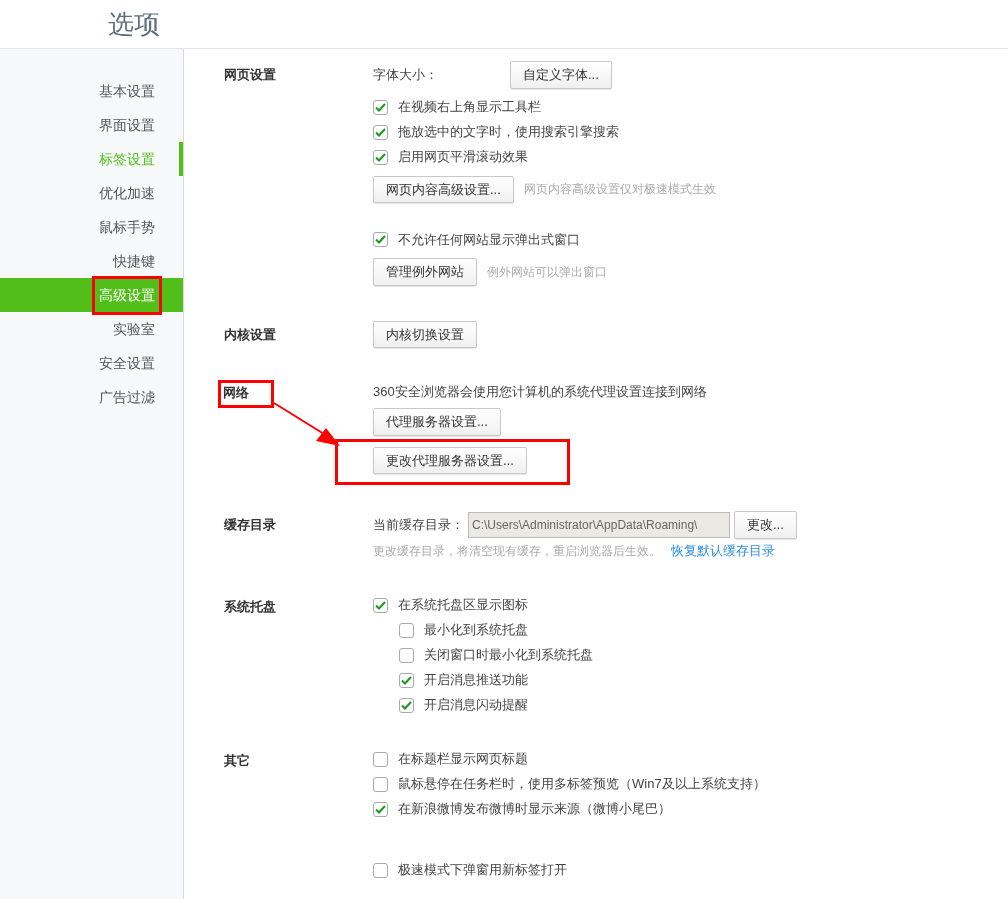 This screenshot has height=899, width=1008. What do you see at coordinates (405, 75) in the screenshot?
I see `field-label: 字体大小：` at bounding box center [405, 75].